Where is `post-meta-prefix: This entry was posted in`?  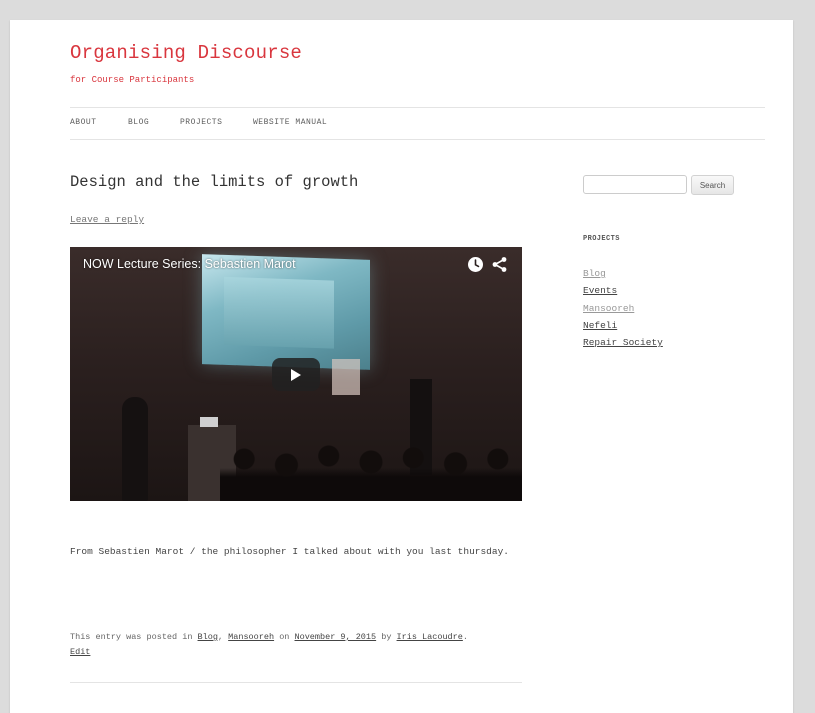
post-meta-prefix: This entry was posted in is located at coordinates (131, 637).